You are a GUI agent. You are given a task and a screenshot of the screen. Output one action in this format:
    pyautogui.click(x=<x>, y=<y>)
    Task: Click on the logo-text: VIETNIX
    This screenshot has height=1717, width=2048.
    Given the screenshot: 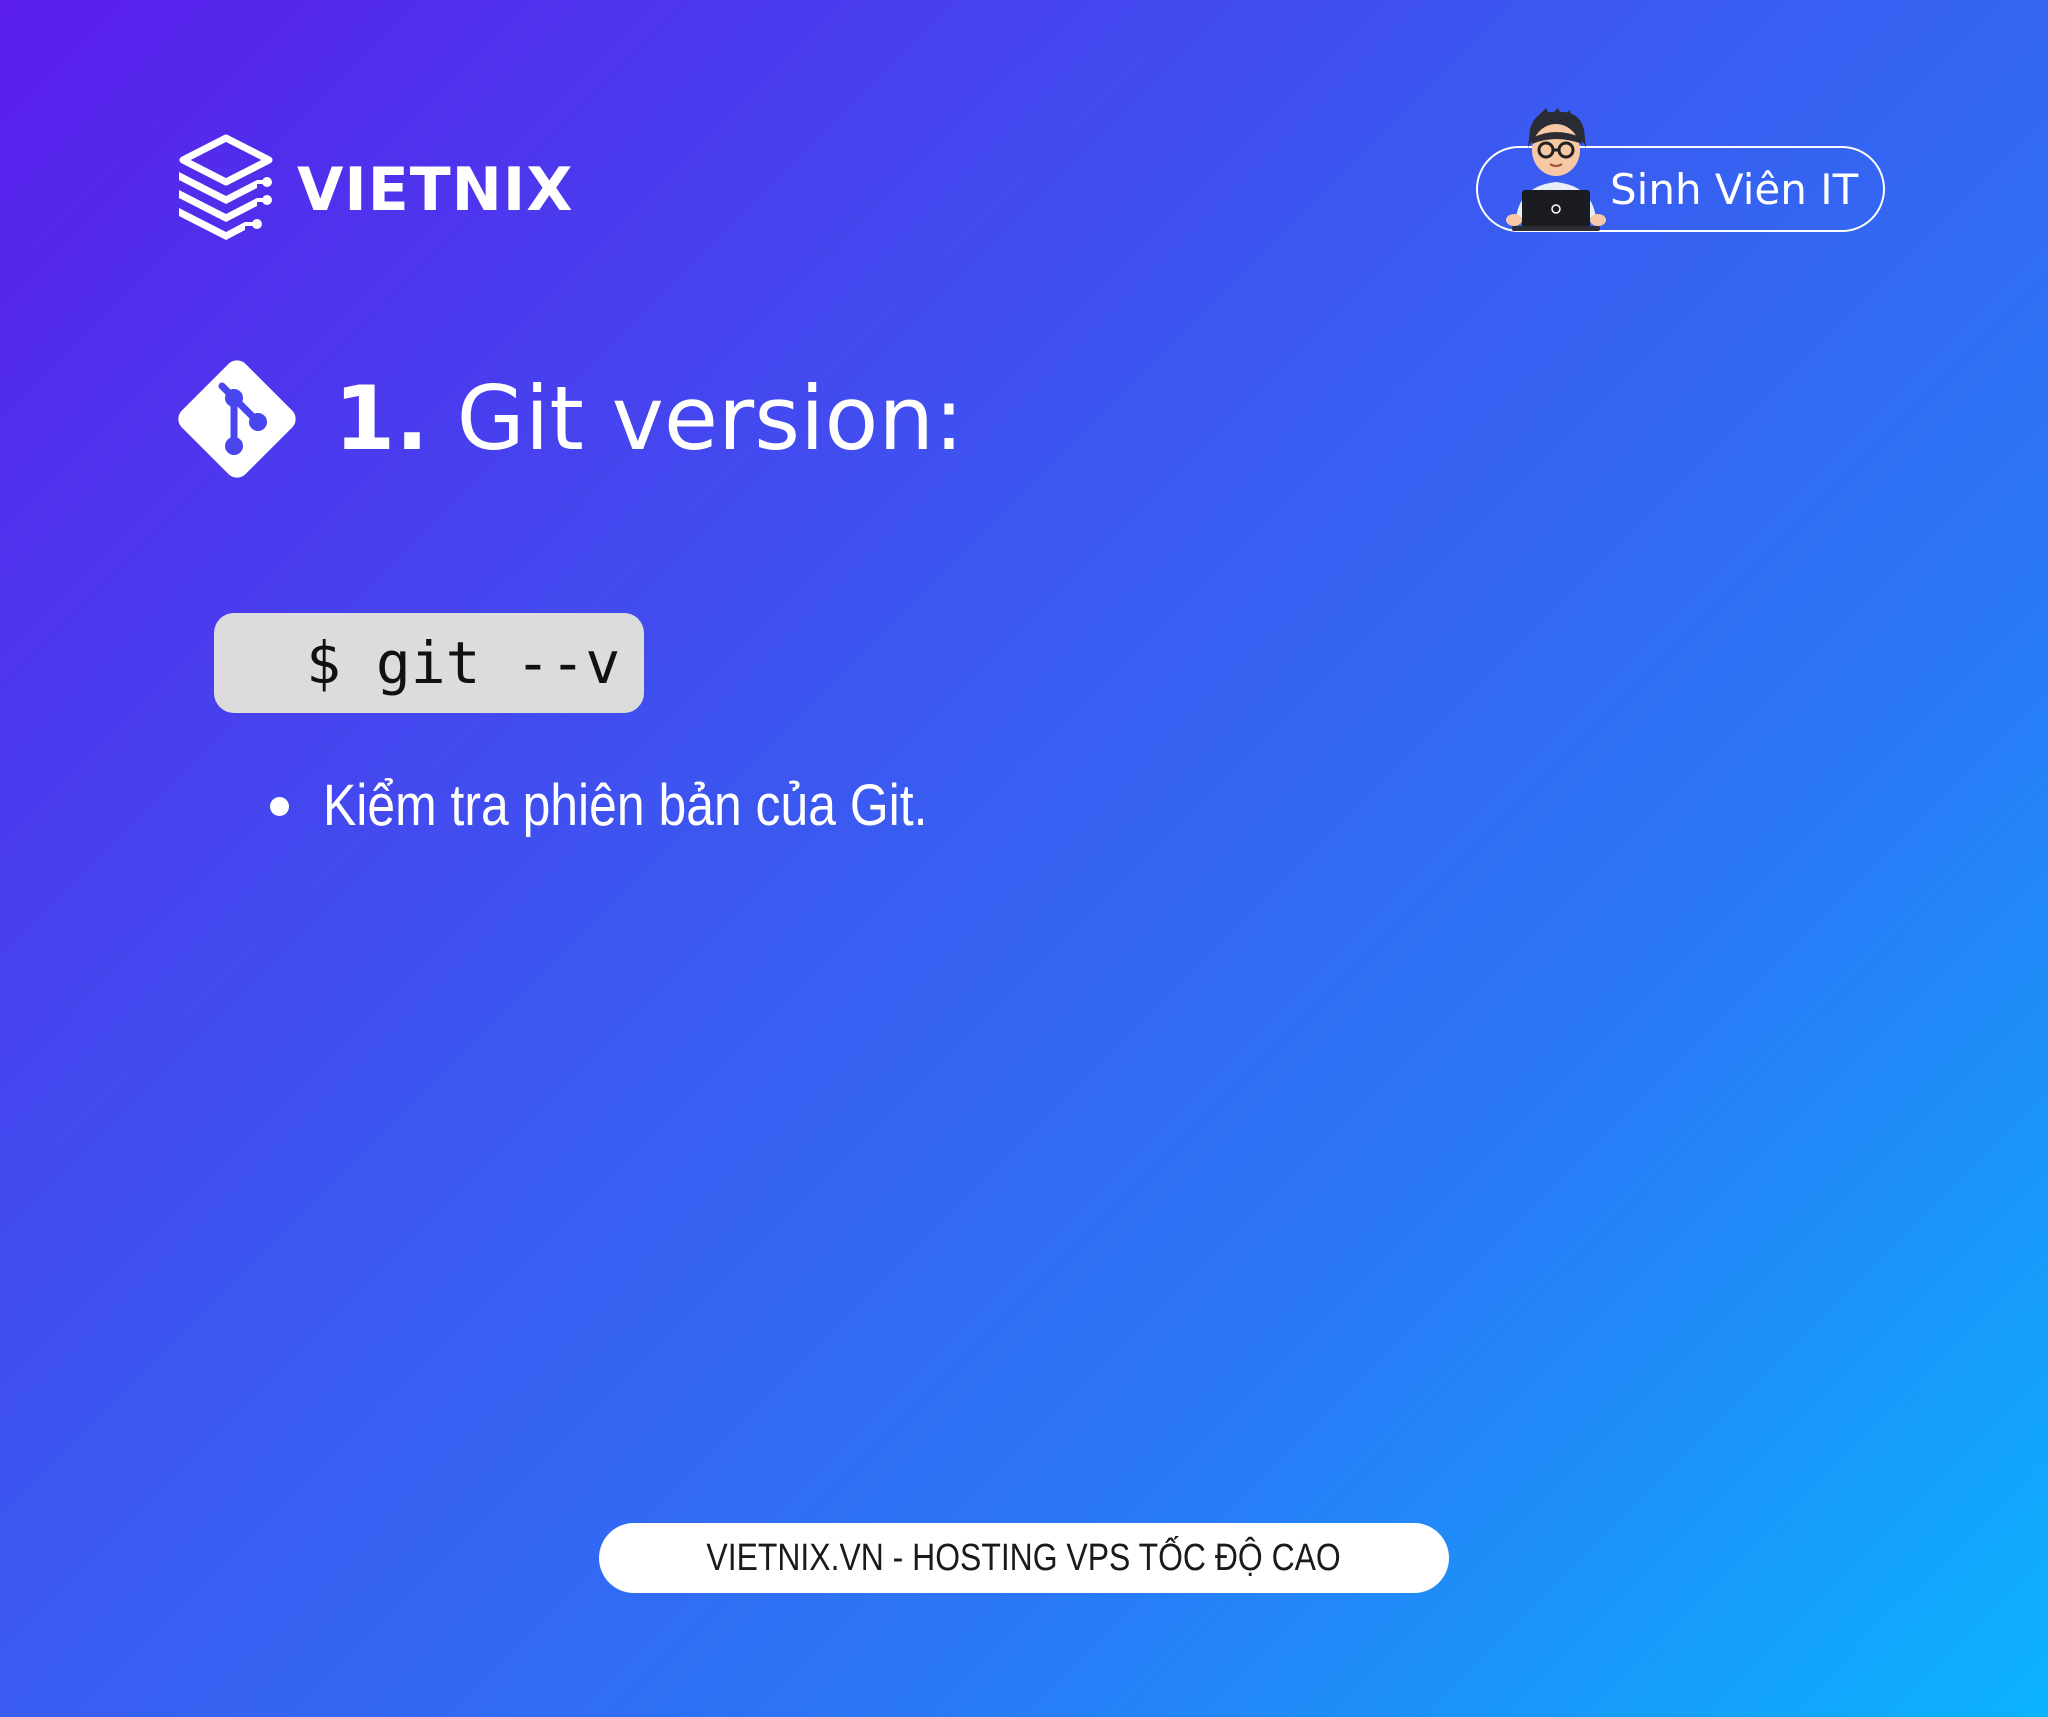 What is the action you would take?
    pyautogui.click(x=435, y=190)
    